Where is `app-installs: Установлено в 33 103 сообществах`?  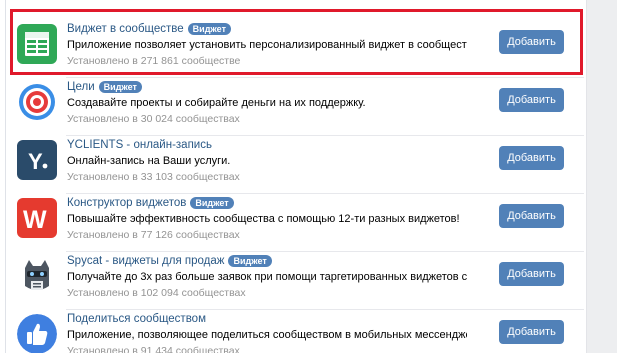
app-installs: Установлено в 33 103 сообществах is located at coordinates (153, 177).